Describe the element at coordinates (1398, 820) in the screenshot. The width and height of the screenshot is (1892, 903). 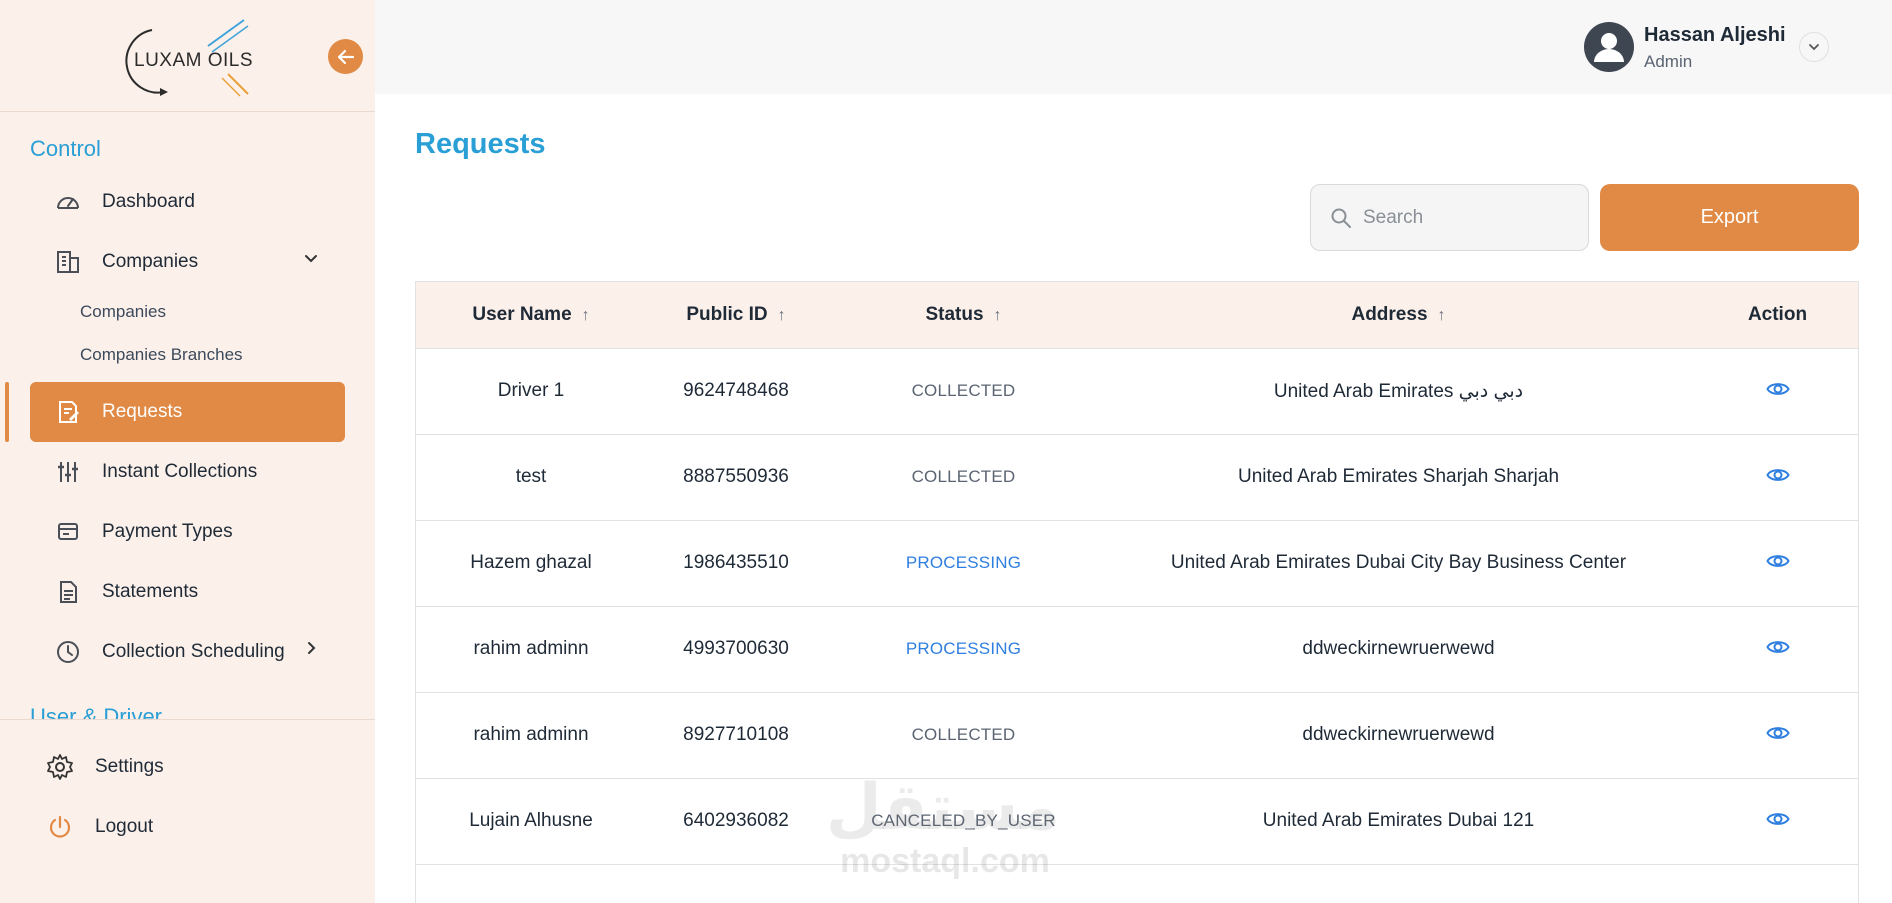
I see `cell-address: United Arab Emirates Dubai 121` at that location.